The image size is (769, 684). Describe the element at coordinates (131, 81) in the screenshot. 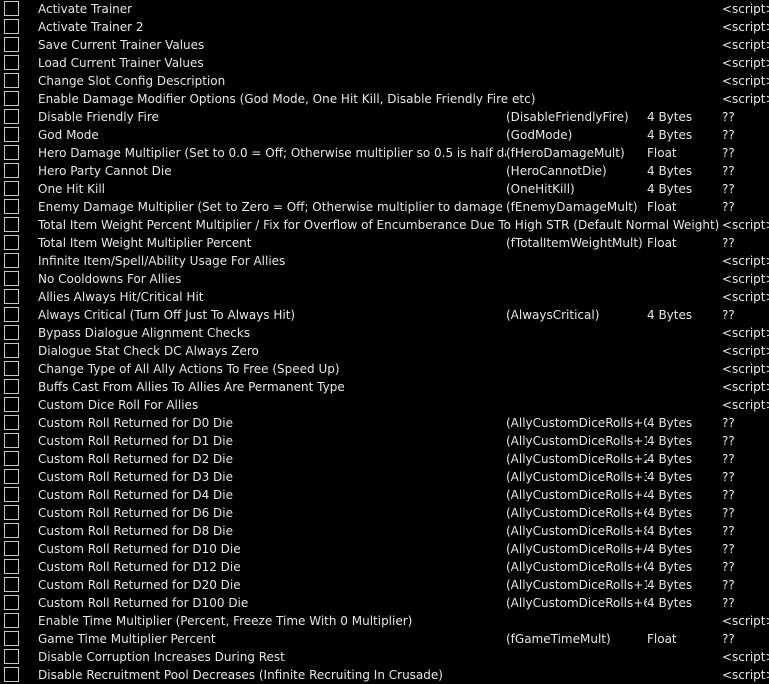

I see `entry-description: Change Slot Config Description` at that location.